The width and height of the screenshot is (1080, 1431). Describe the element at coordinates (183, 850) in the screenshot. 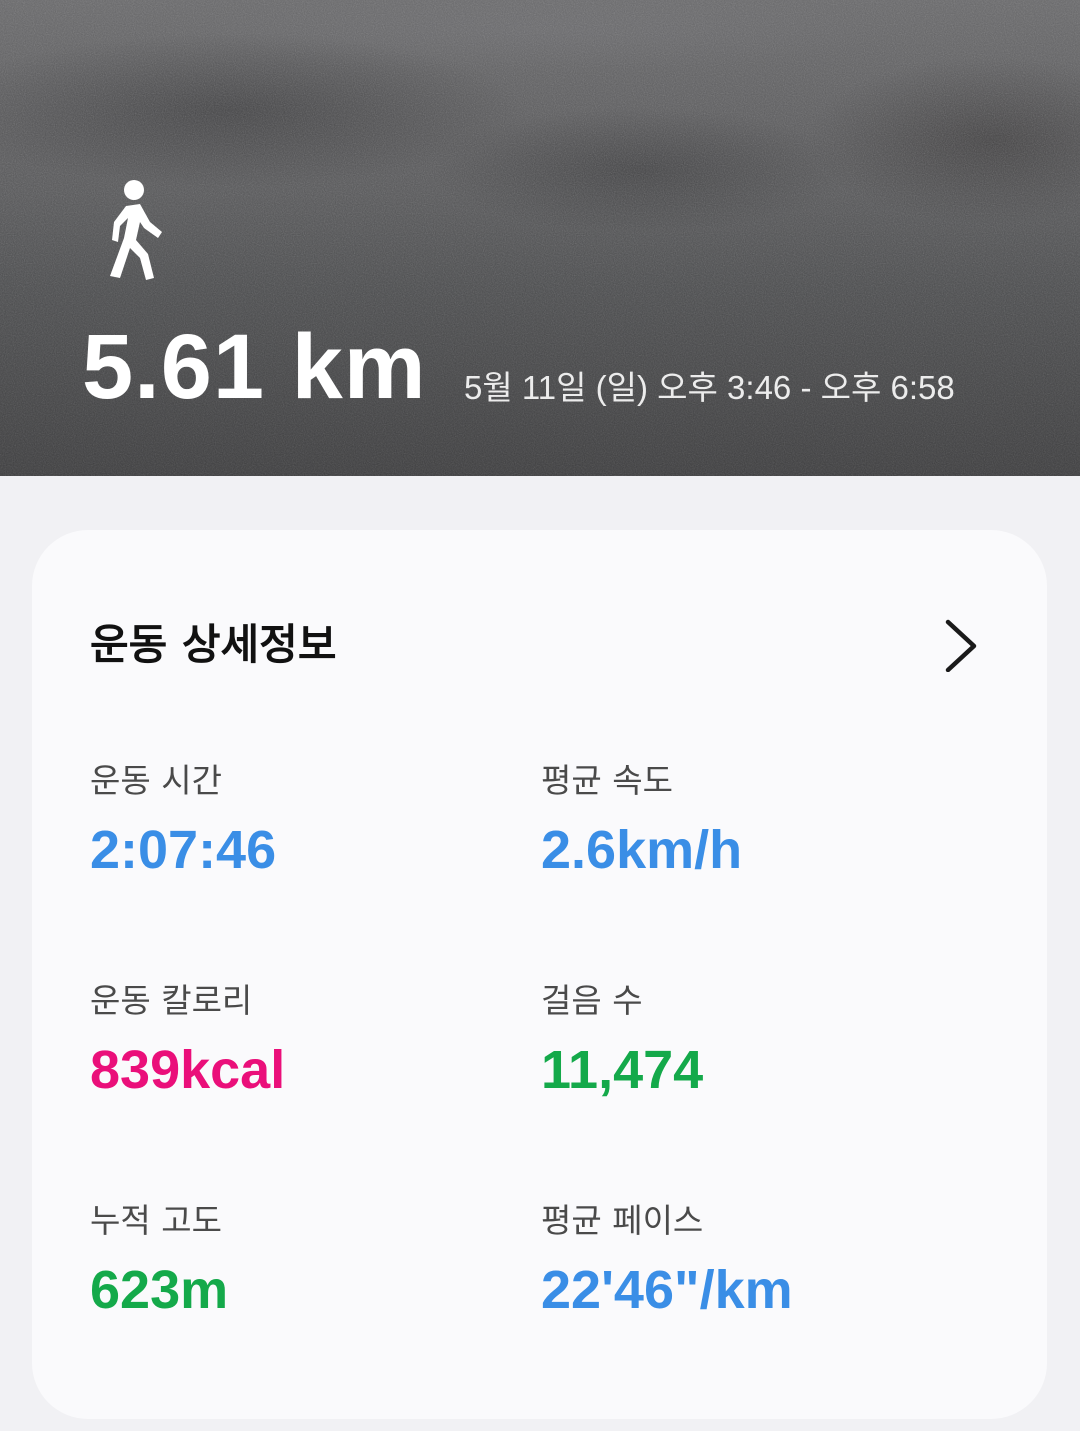

I see `metric-value: 2:07:46` at that location.